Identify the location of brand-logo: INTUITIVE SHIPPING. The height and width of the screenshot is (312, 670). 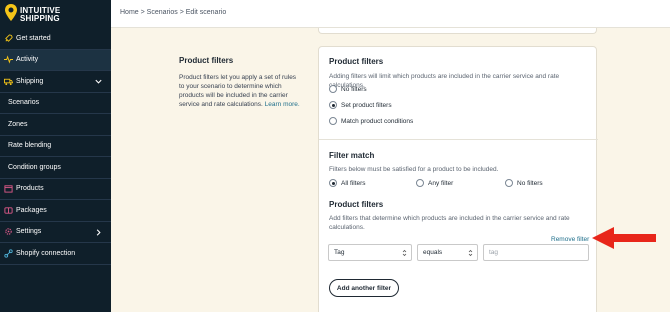
(55, 14).